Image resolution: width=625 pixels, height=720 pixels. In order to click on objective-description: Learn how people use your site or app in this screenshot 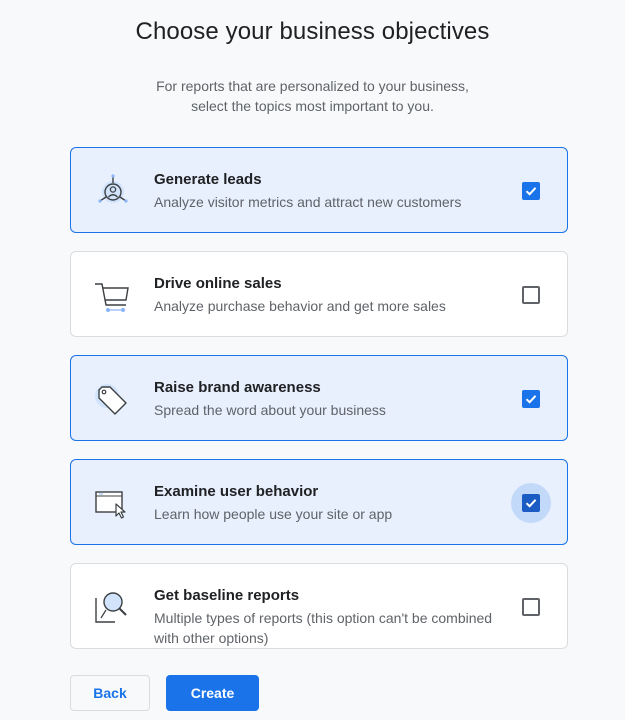, I will do `click(273, 514)`.